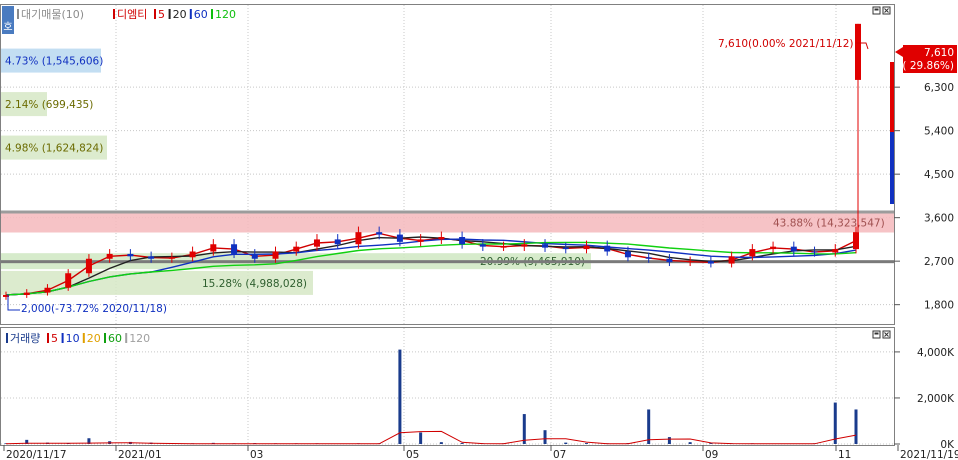 Image resolution: width=958 pixels, height=460 pixels. What do you see at coordinates (132, 14) in the screenshot?
I see `legend-label: 디엠티` at bounding box center [132, 14].